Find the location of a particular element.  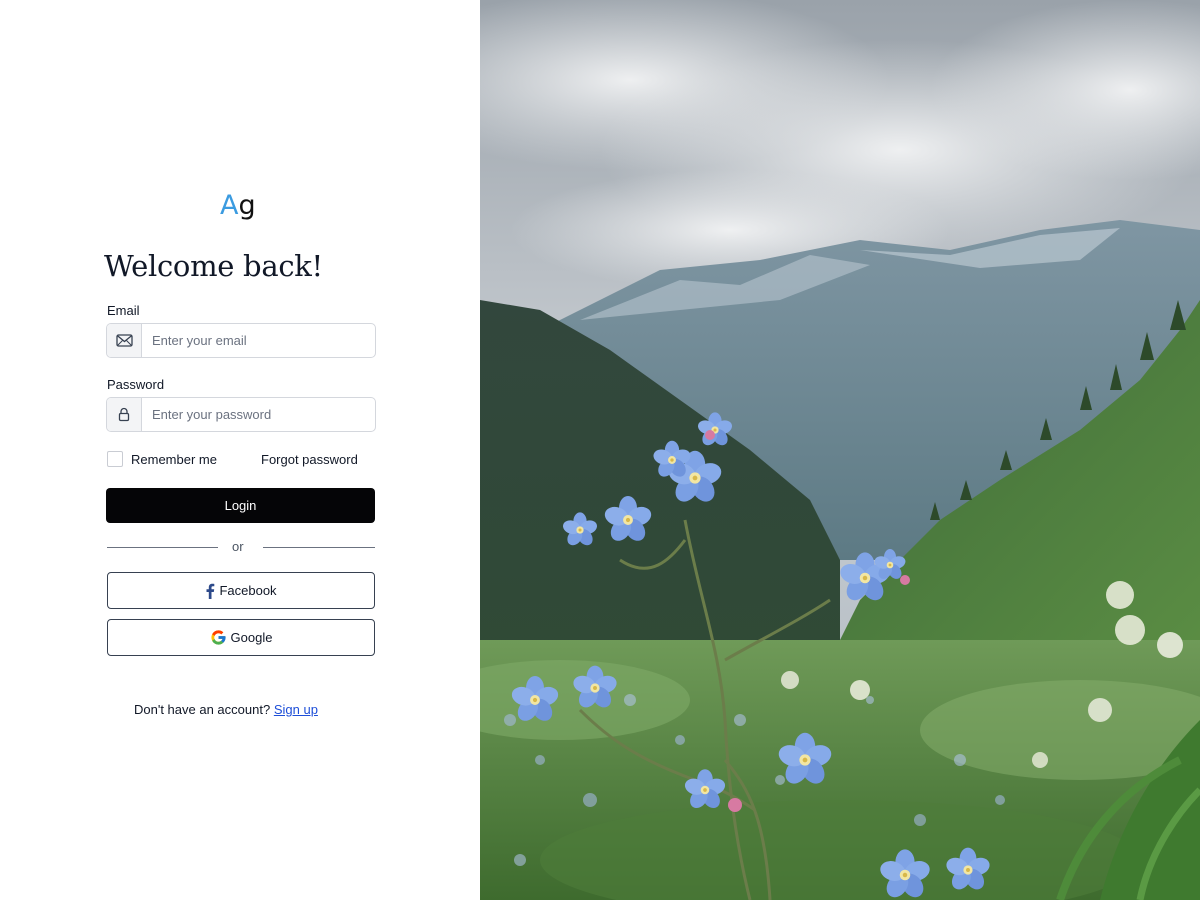

facebook-label: Facebook is located at coordinates (248, 590).